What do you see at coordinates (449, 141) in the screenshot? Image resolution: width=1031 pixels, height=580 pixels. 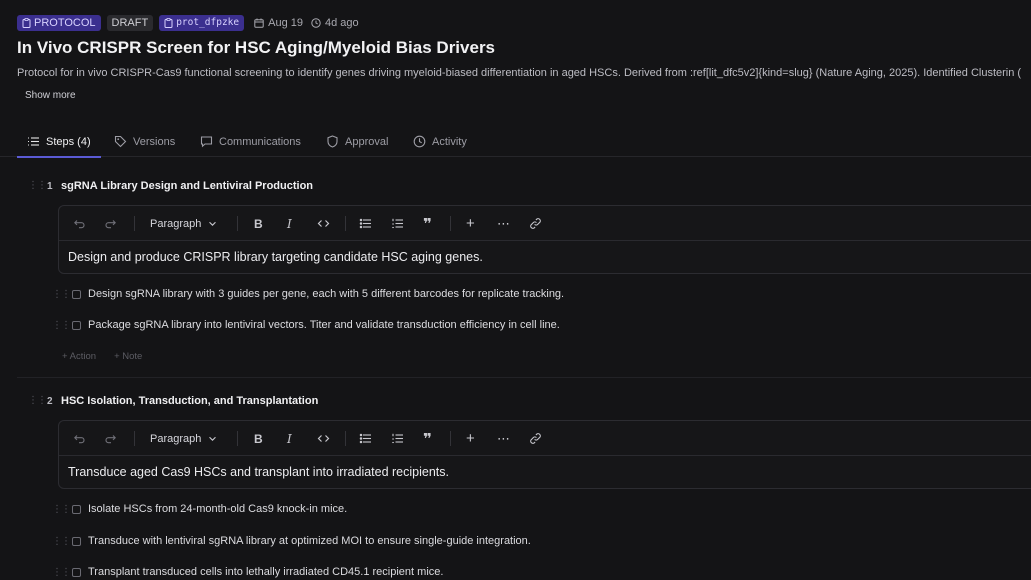 I see `tab-activity-label: Activity` at bounding box center [449, 141].